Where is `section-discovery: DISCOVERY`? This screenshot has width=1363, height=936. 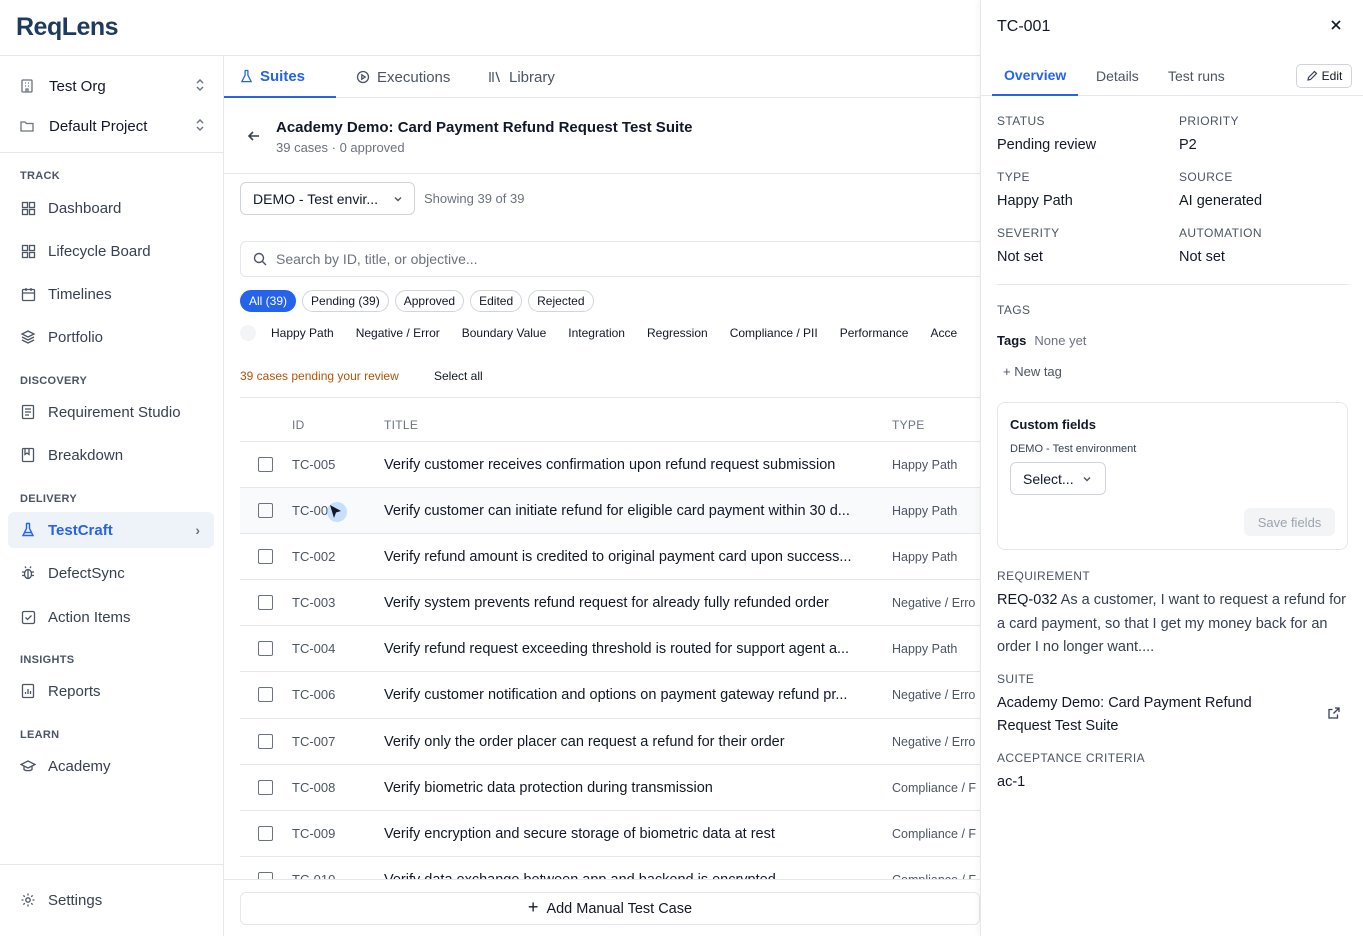
section-discovery: DISCOVERY is located at coordinates (54, 381).